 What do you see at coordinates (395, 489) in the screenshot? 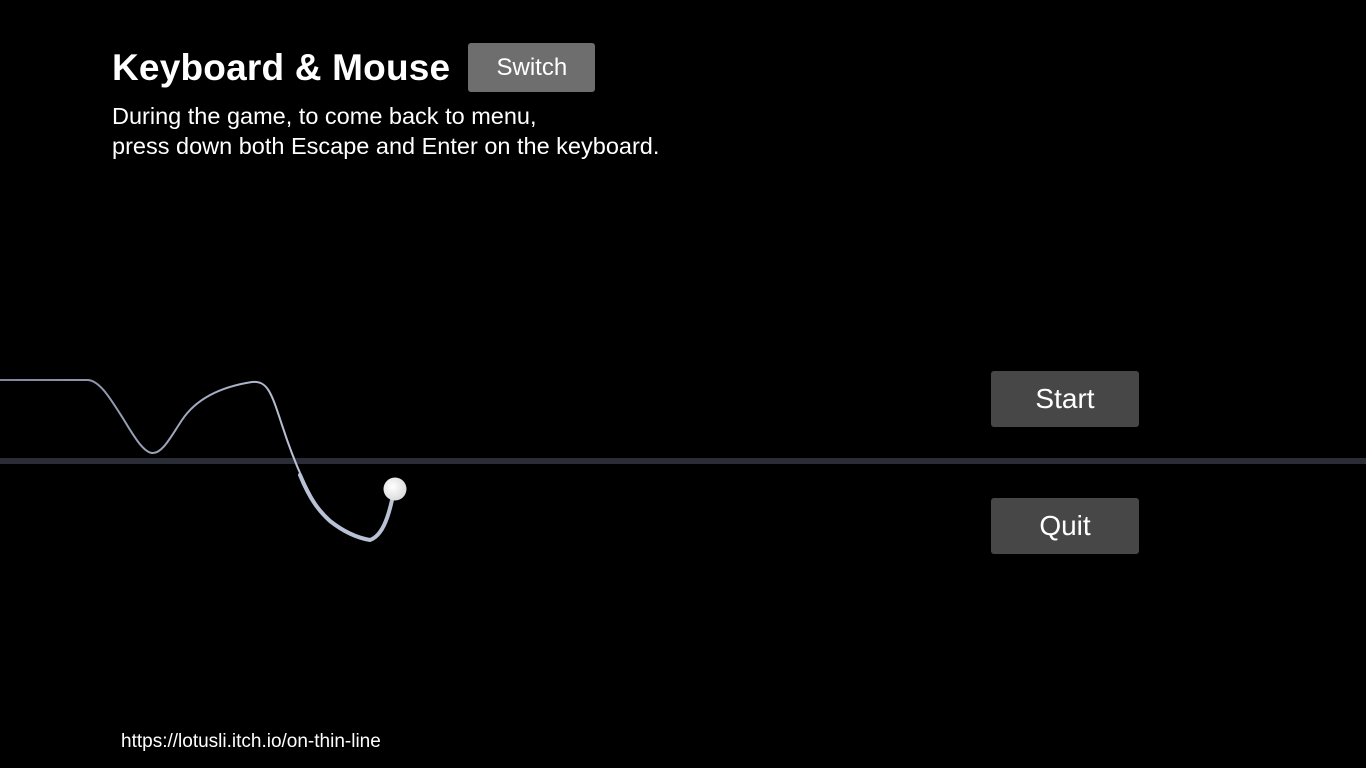
I see `player-ball` at bounding box center [395, 489].